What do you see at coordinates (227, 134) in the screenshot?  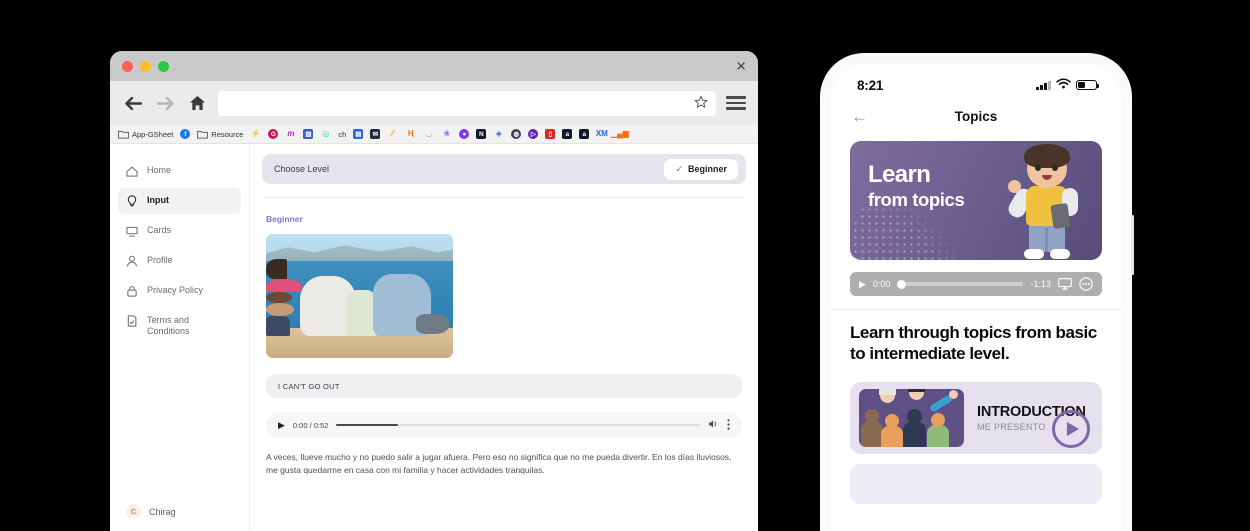 I see `bookmark-label: Resource` at bounding box center [227, 134].